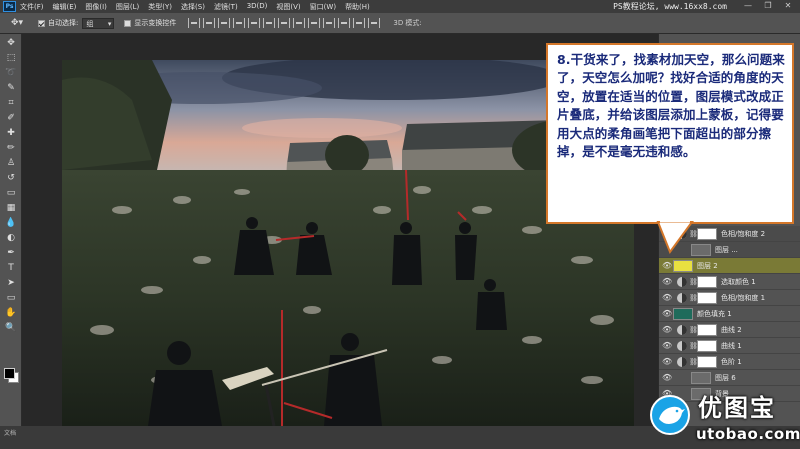 This screenshot has height=449, width=800. I want to click on layer-row: 👁 ⛓ 色相/饱和度 1, so click(729, 298).